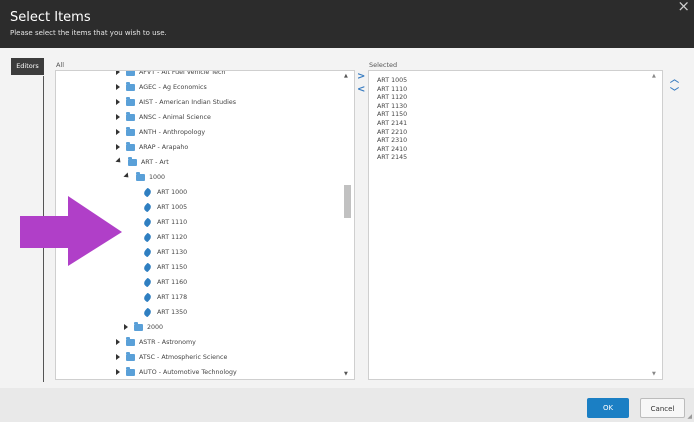 The image size is (694, 422). Describe the element at coordinates (392, 141) in the screenshot. I see `selected-item: ART 2310` at that location.